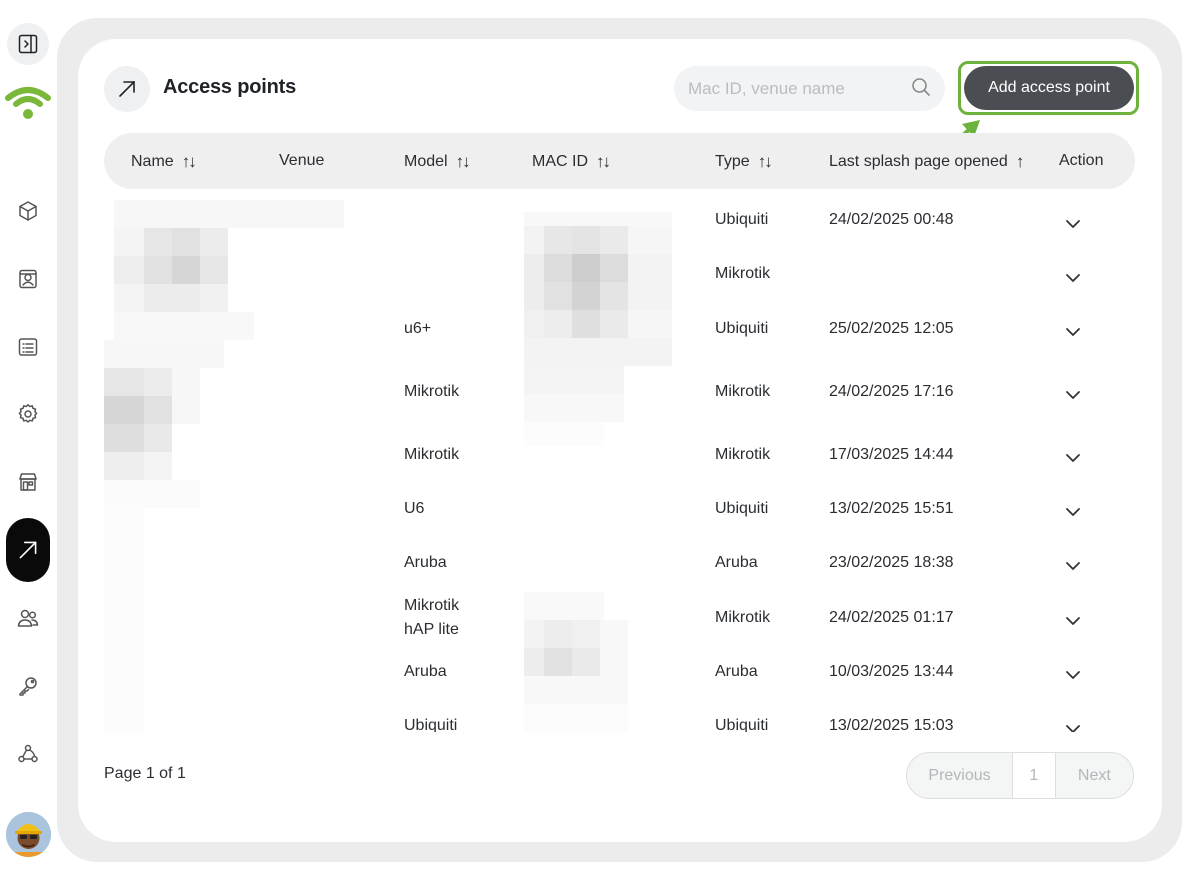  Describe the element at coordinates (28, 347) in the screenshot. I see `reports-icon` at that location.